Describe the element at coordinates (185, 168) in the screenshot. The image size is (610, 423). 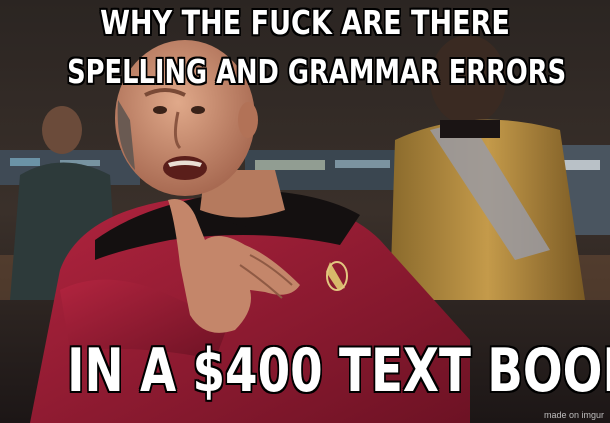
I see `mouth` at that location.